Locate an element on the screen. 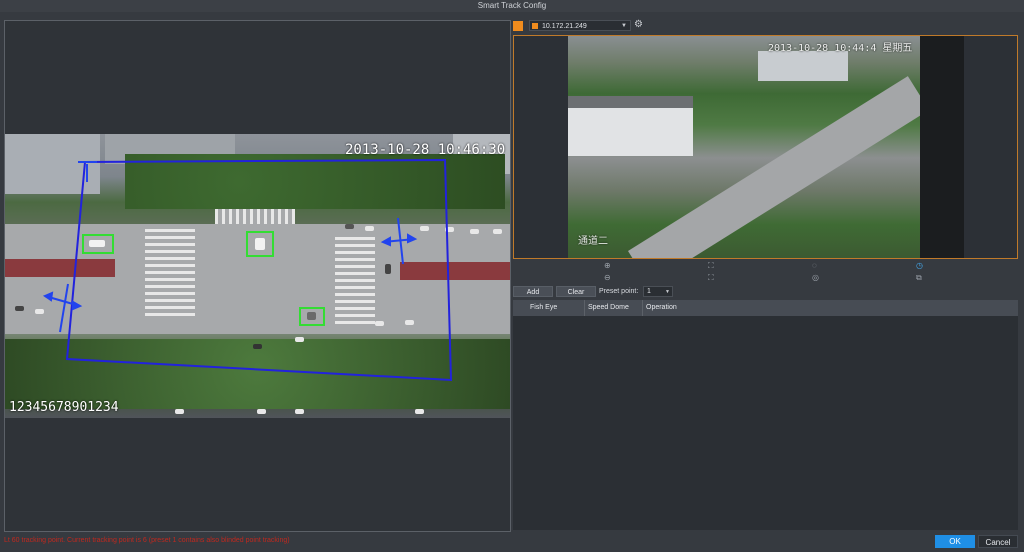 This screenshot has width=1024, height=552. camera-select: 10.172.21.249 ▼ is located at coordinates (580, 25).